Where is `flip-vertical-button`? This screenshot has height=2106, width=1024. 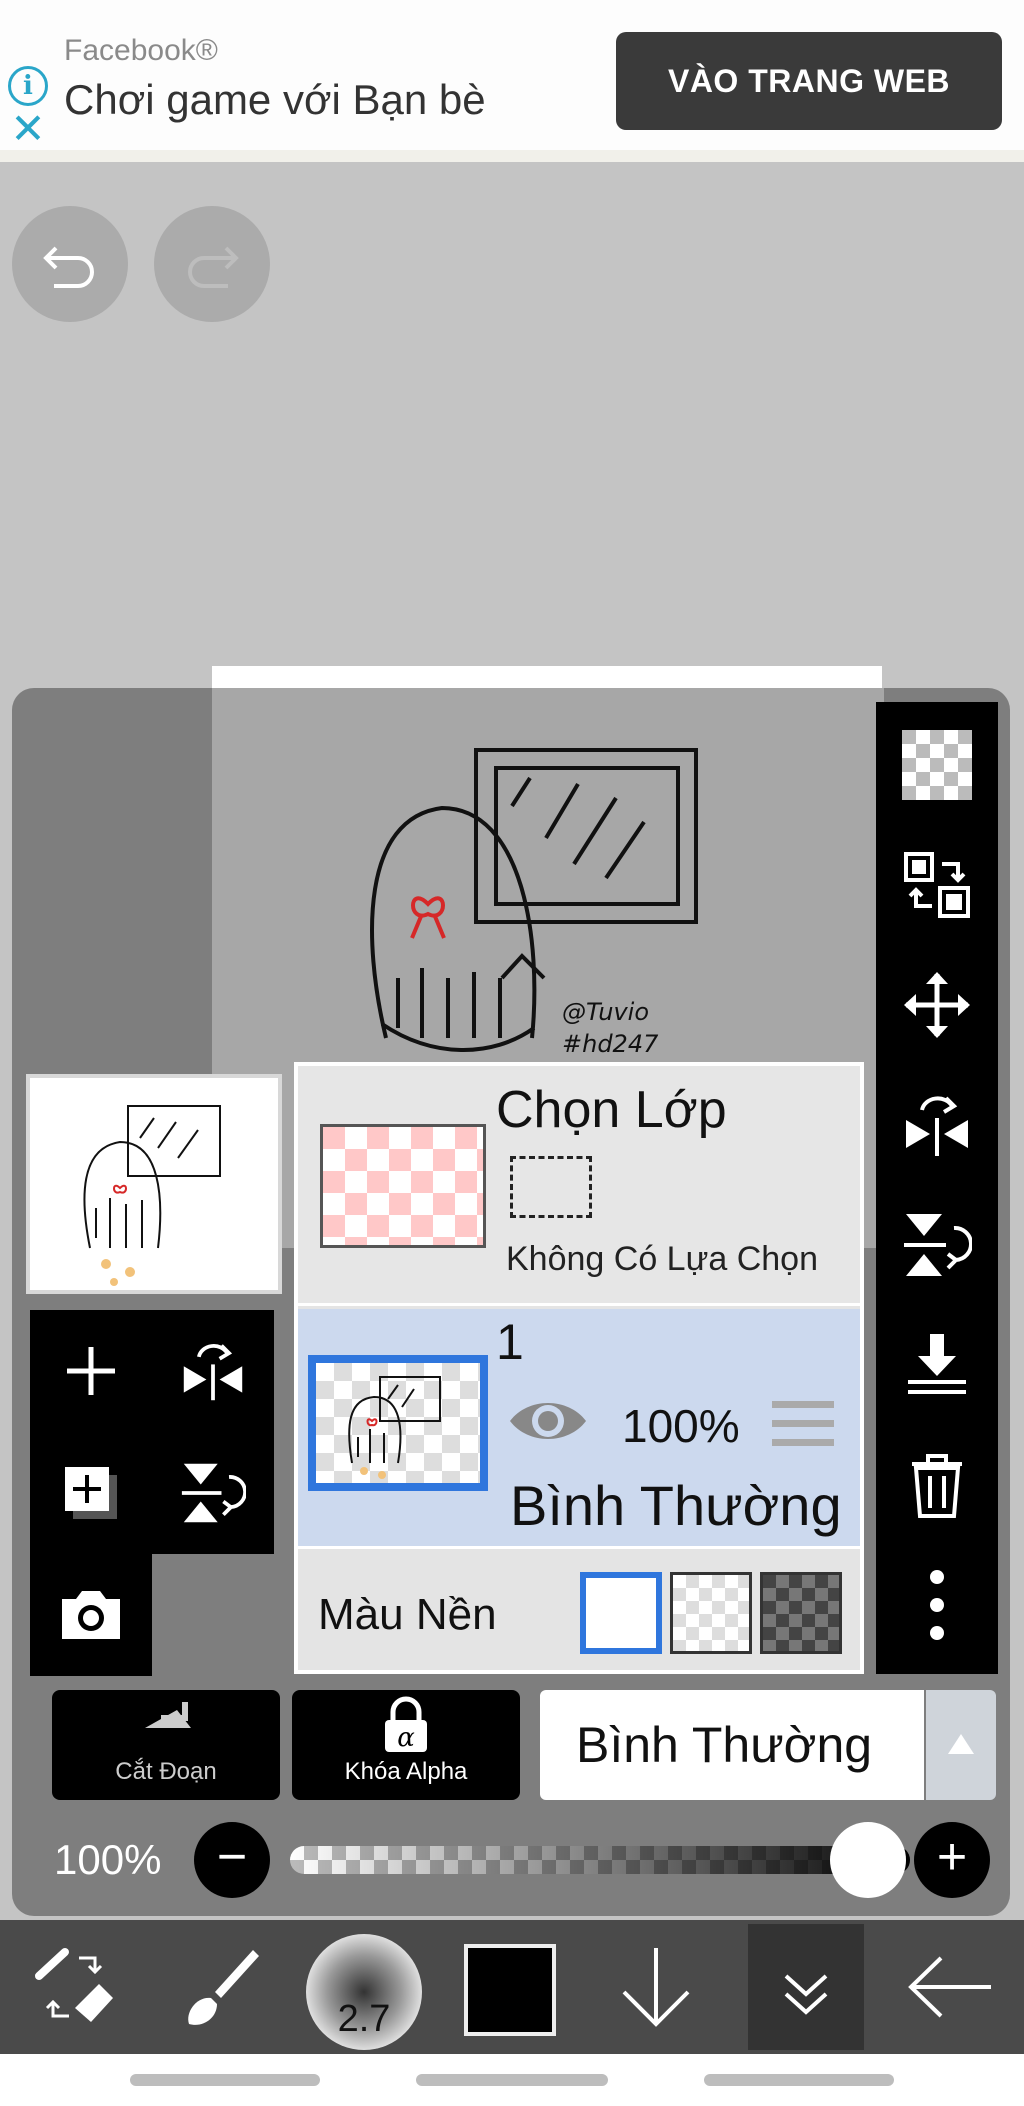
flip-vertical-button is located at coordinates (937, 1245).